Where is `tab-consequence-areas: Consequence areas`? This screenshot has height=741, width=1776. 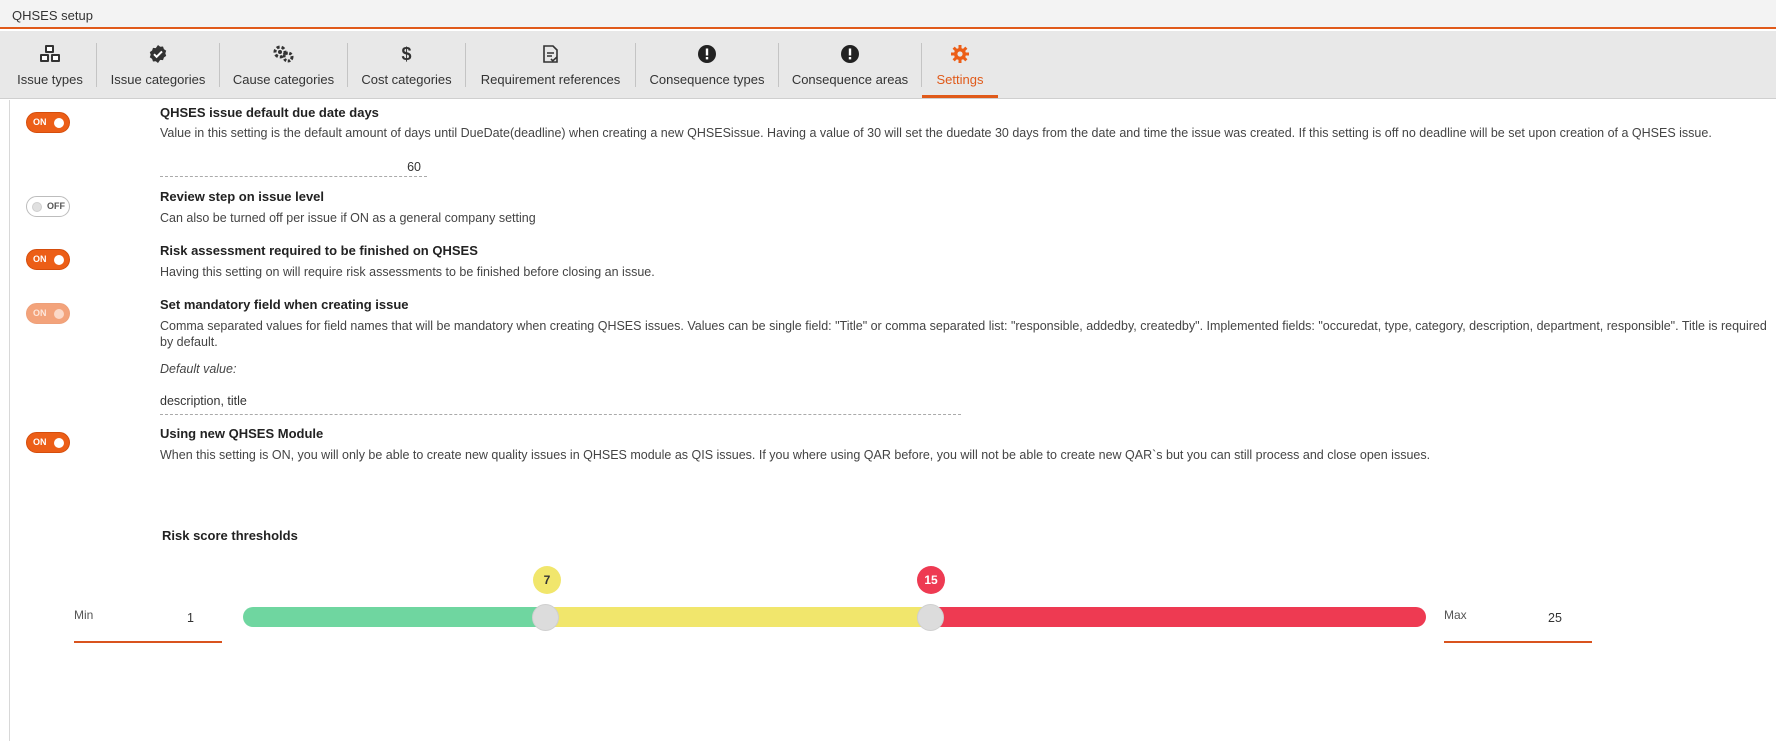
tab-consequence-areas: Consequence areas is located at coordinates (850, 64).